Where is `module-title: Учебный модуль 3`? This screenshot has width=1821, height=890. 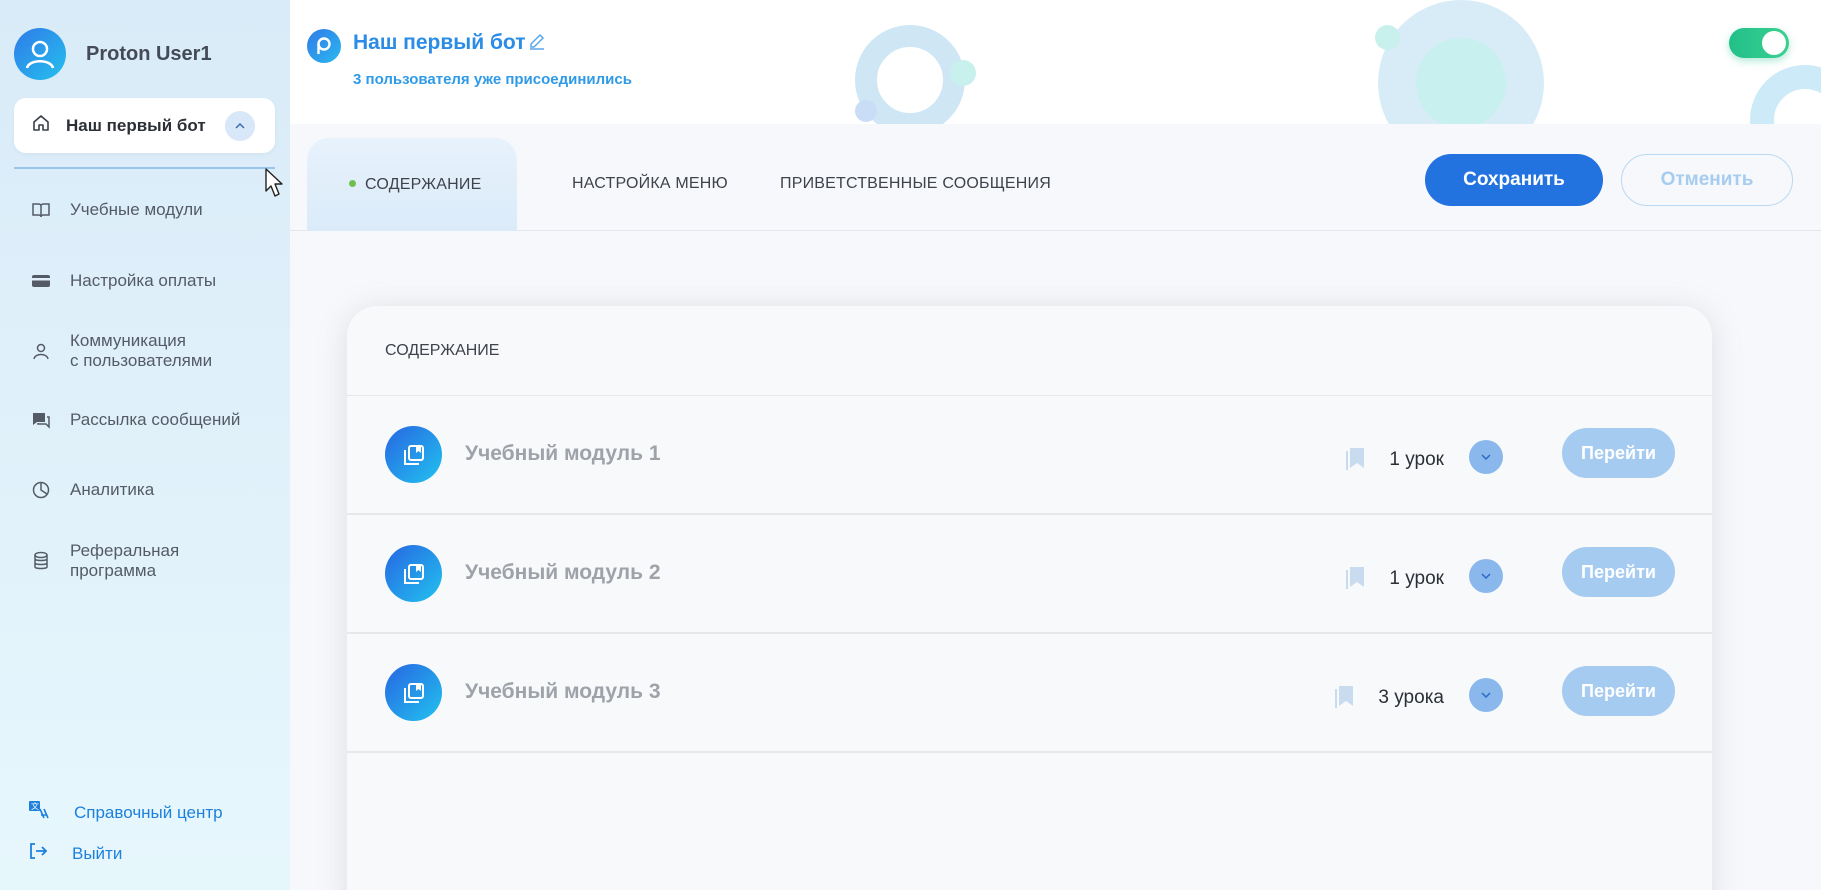 module-title: Учебный модуль 3 is located at coordinates (563, 691).